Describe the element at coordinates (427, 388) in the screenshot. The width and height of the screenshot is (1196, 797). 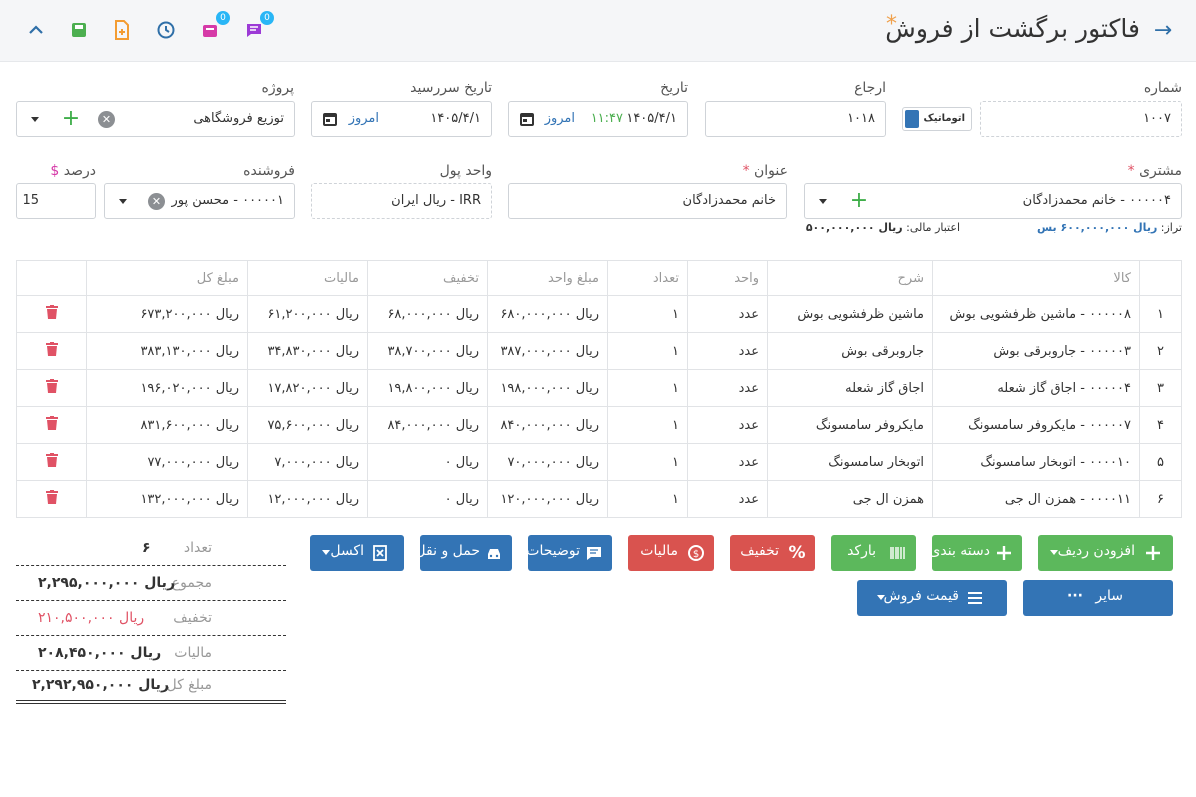
I see `discount-cell: ریال ۱۹,۸۰۰,۰۰۰` at that location.